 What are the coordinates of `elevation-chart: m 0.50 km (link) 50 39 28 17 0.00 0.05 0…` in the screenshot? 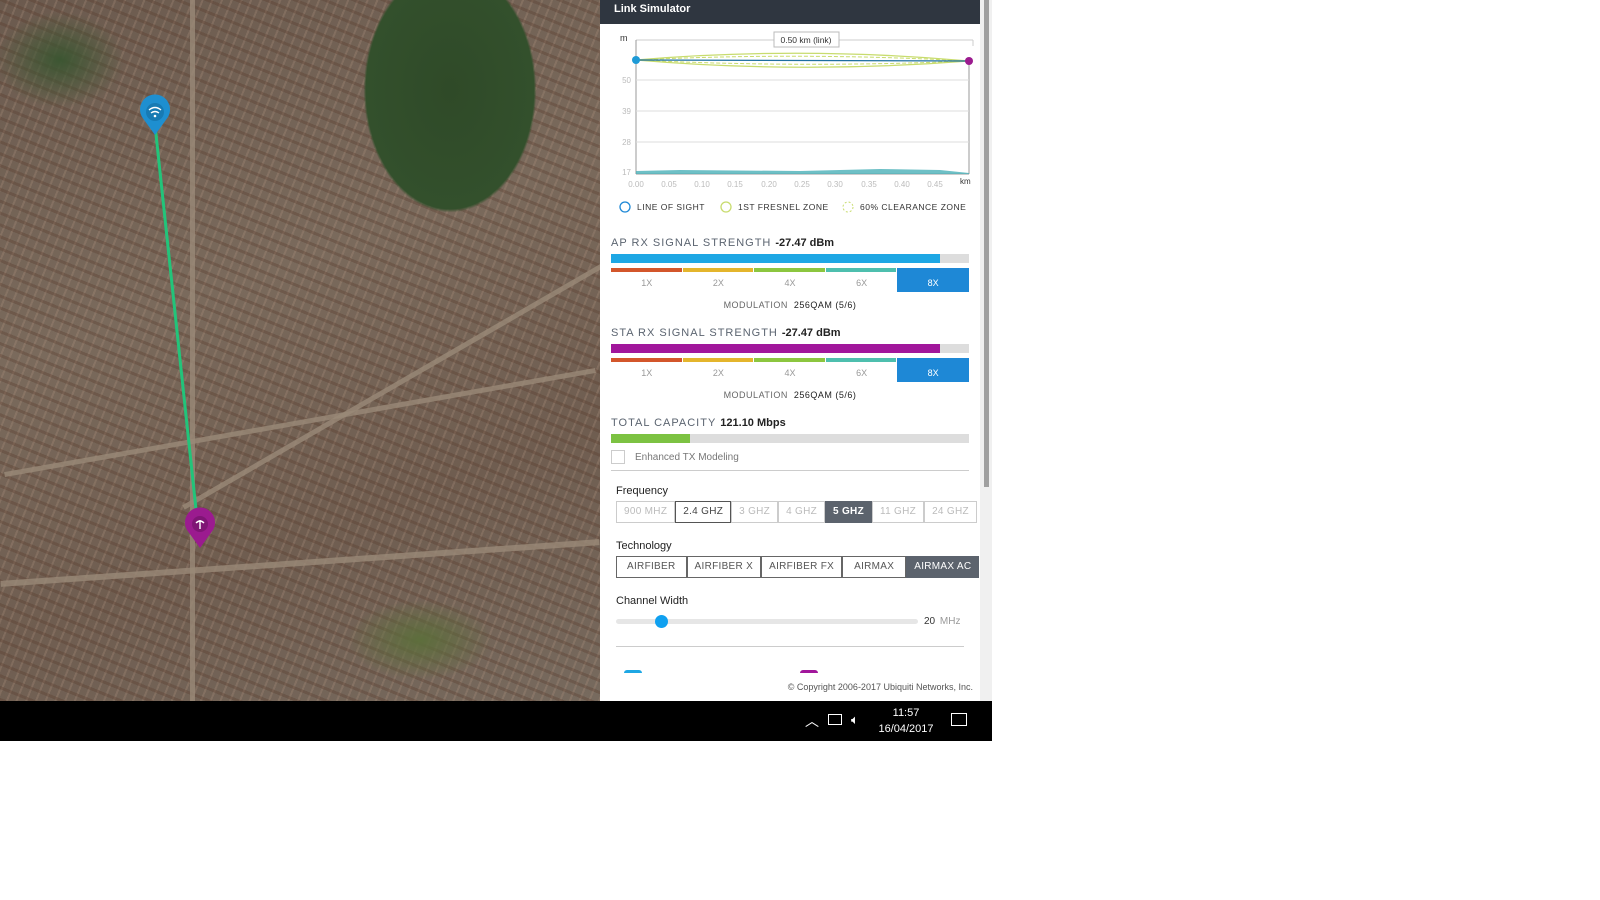 It's located at (796, 122).